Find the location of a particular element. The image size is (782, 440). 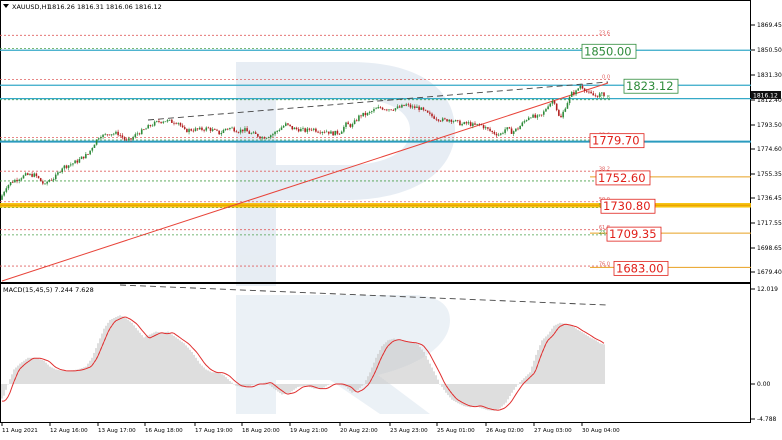

macd-tick-label: -4.788 is located at coordinates (767, 419).